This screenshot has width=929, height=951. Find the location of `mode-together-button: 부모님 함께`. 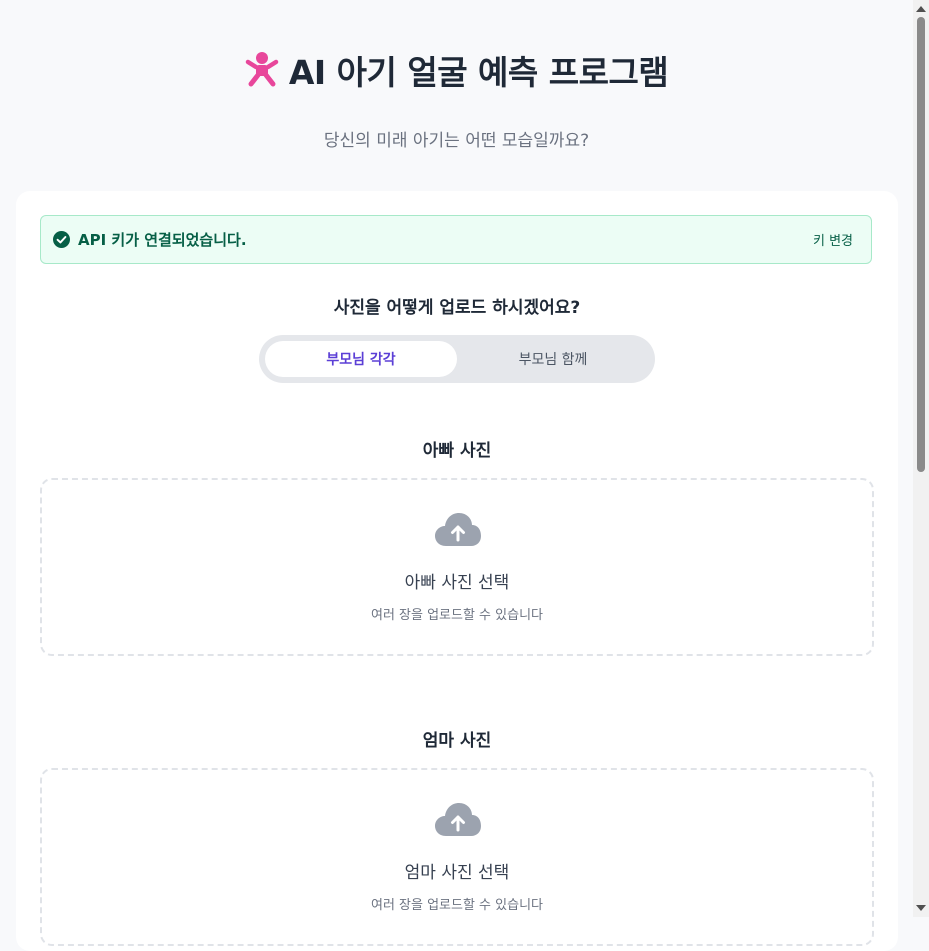

mode-together-button: 부모님 함께 is located at coordinates (553, 359).